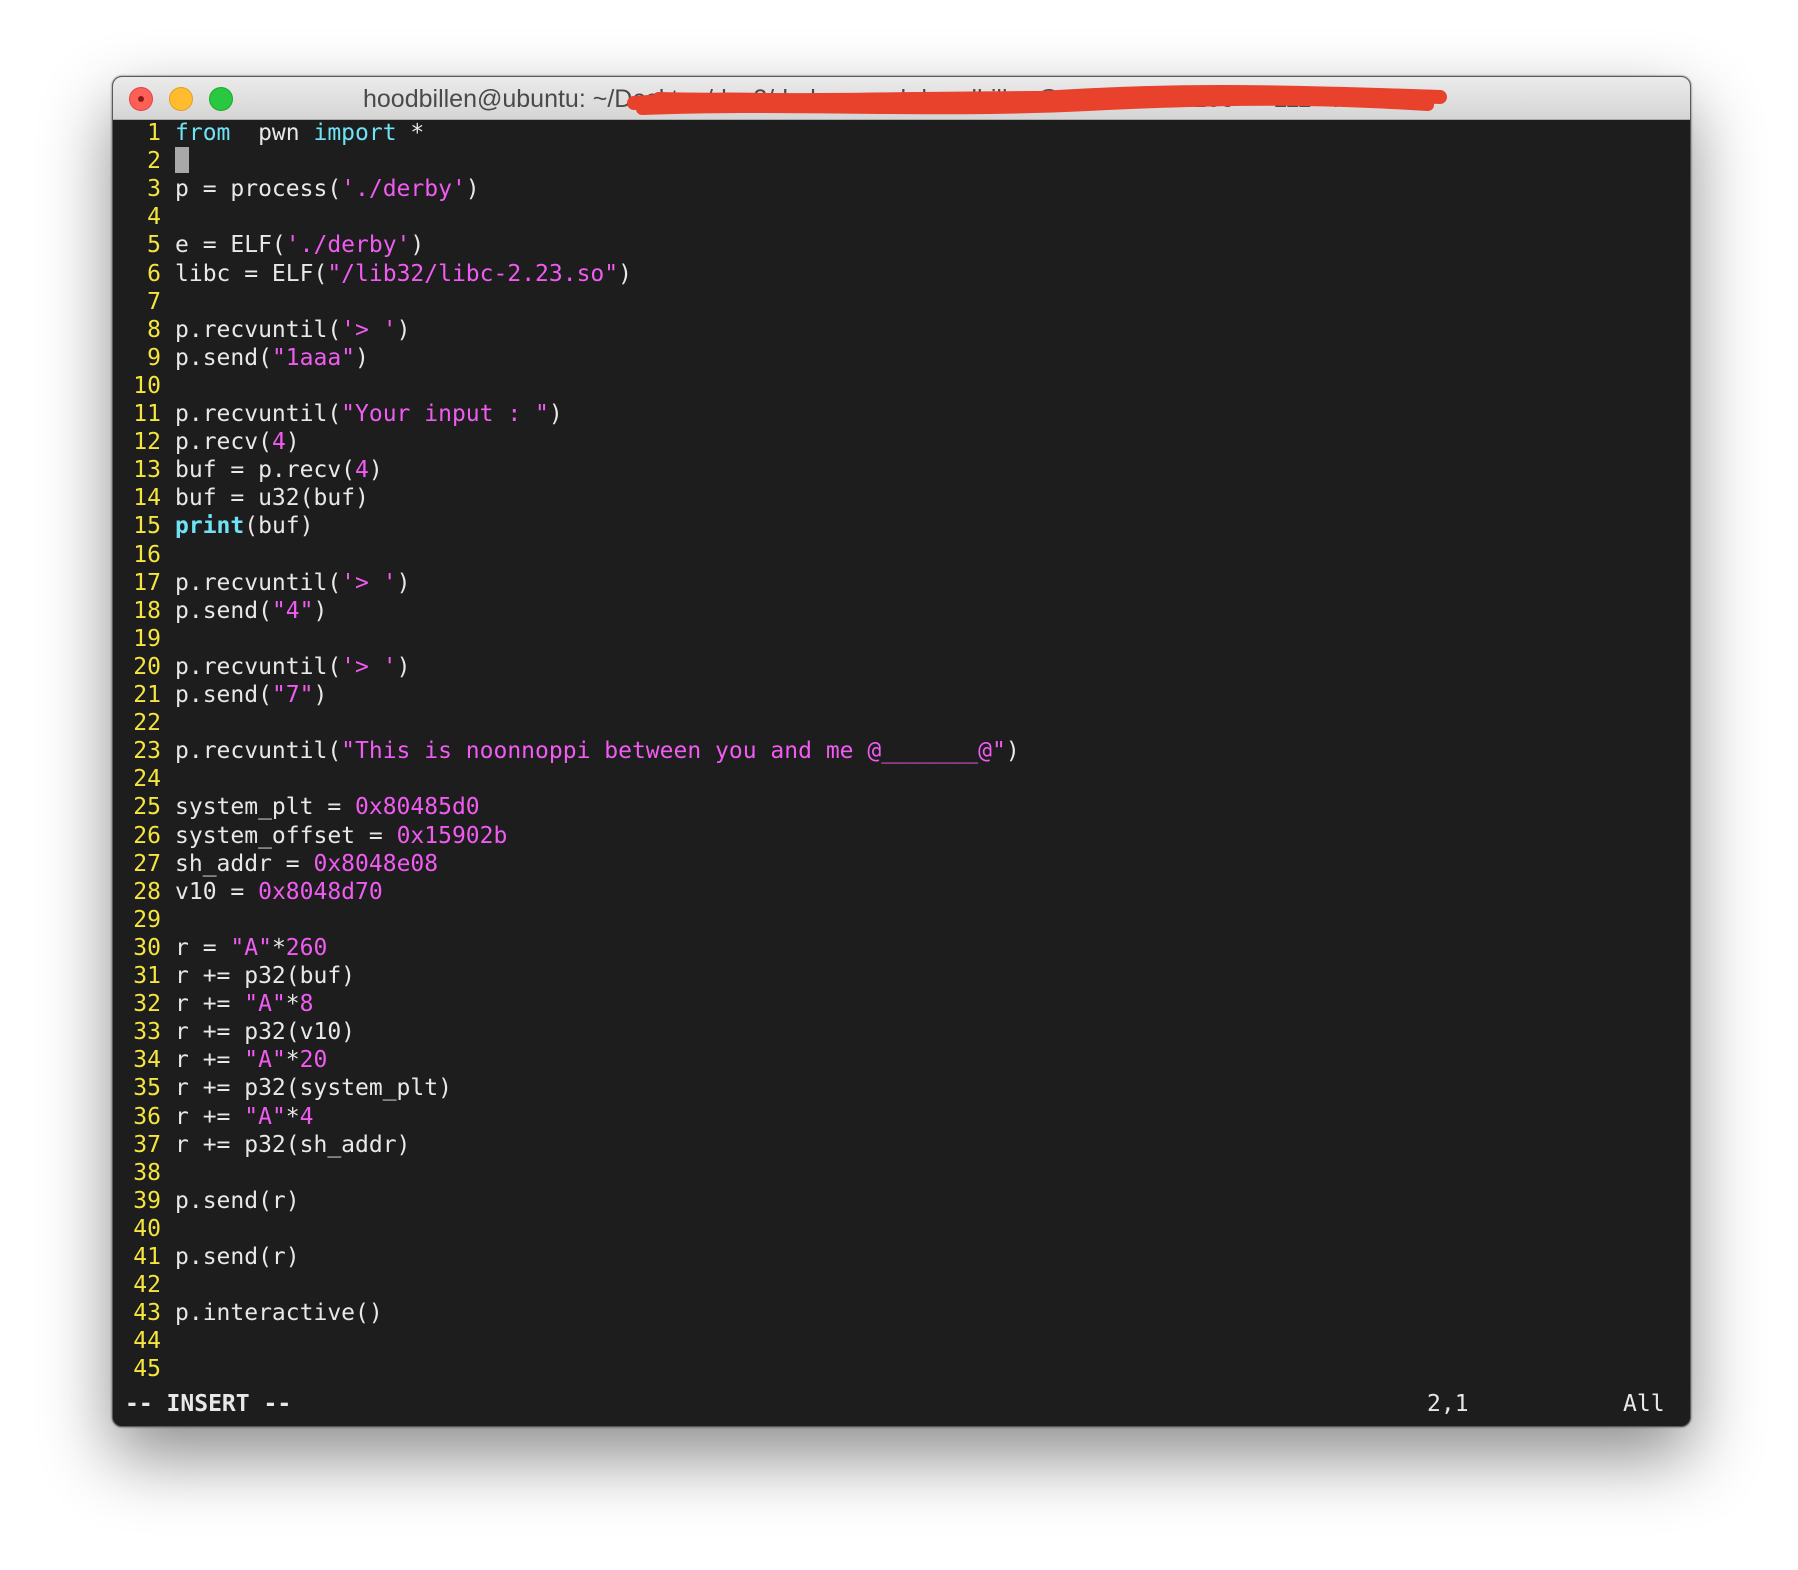 The height and width of the screenshot is (1570, 1798). What do you see at coordinates (292, 695) in the screenshot?
I see `code-token: "7"` at bounding box center [292, 695].